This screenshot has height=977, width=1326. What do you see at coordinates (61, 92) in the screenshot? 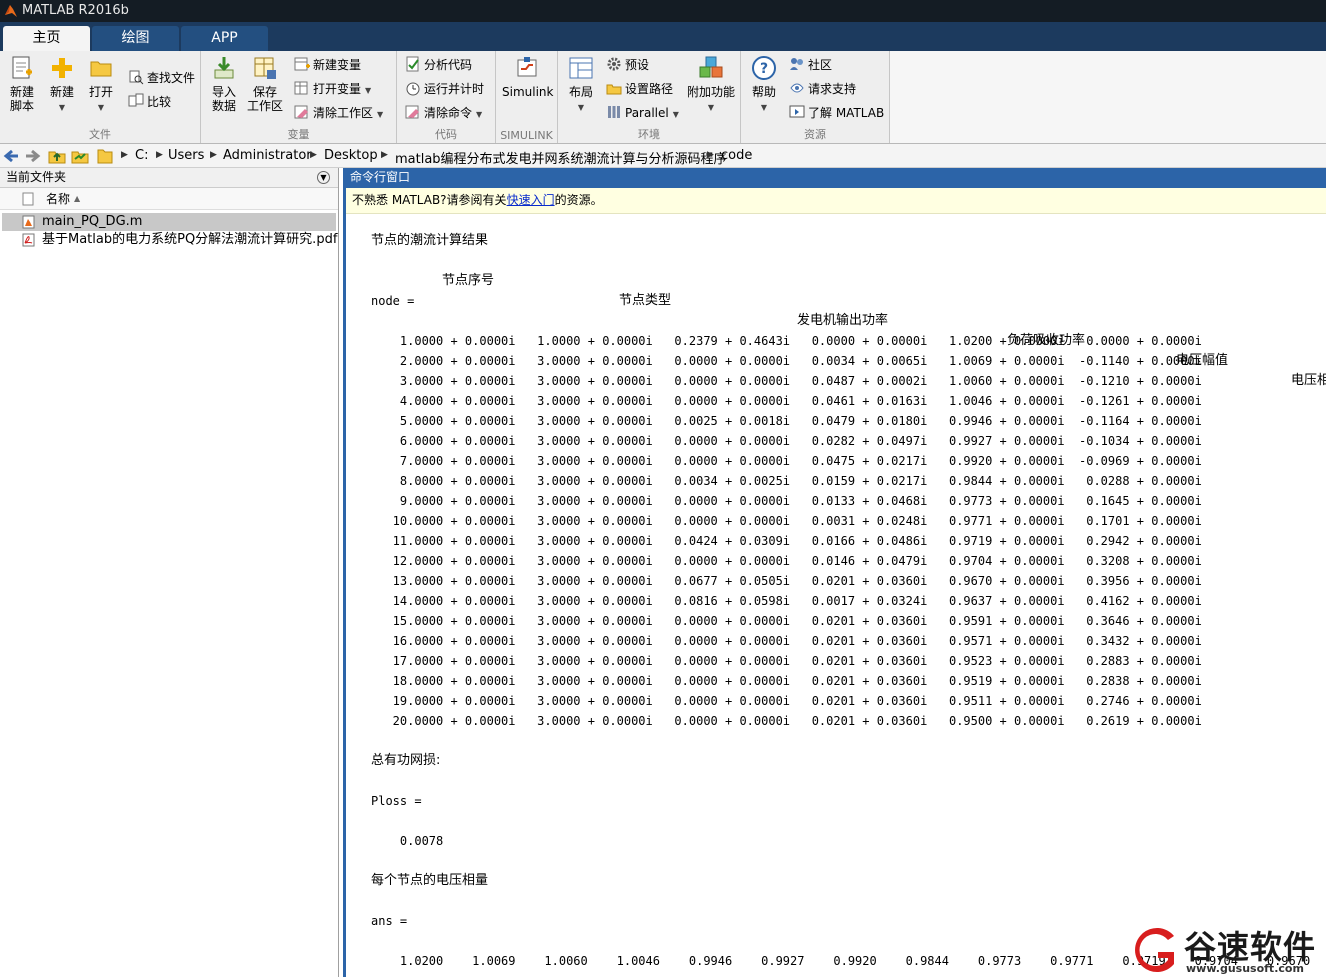
I see `new-label: 新建` at bounding box center [61, 92].